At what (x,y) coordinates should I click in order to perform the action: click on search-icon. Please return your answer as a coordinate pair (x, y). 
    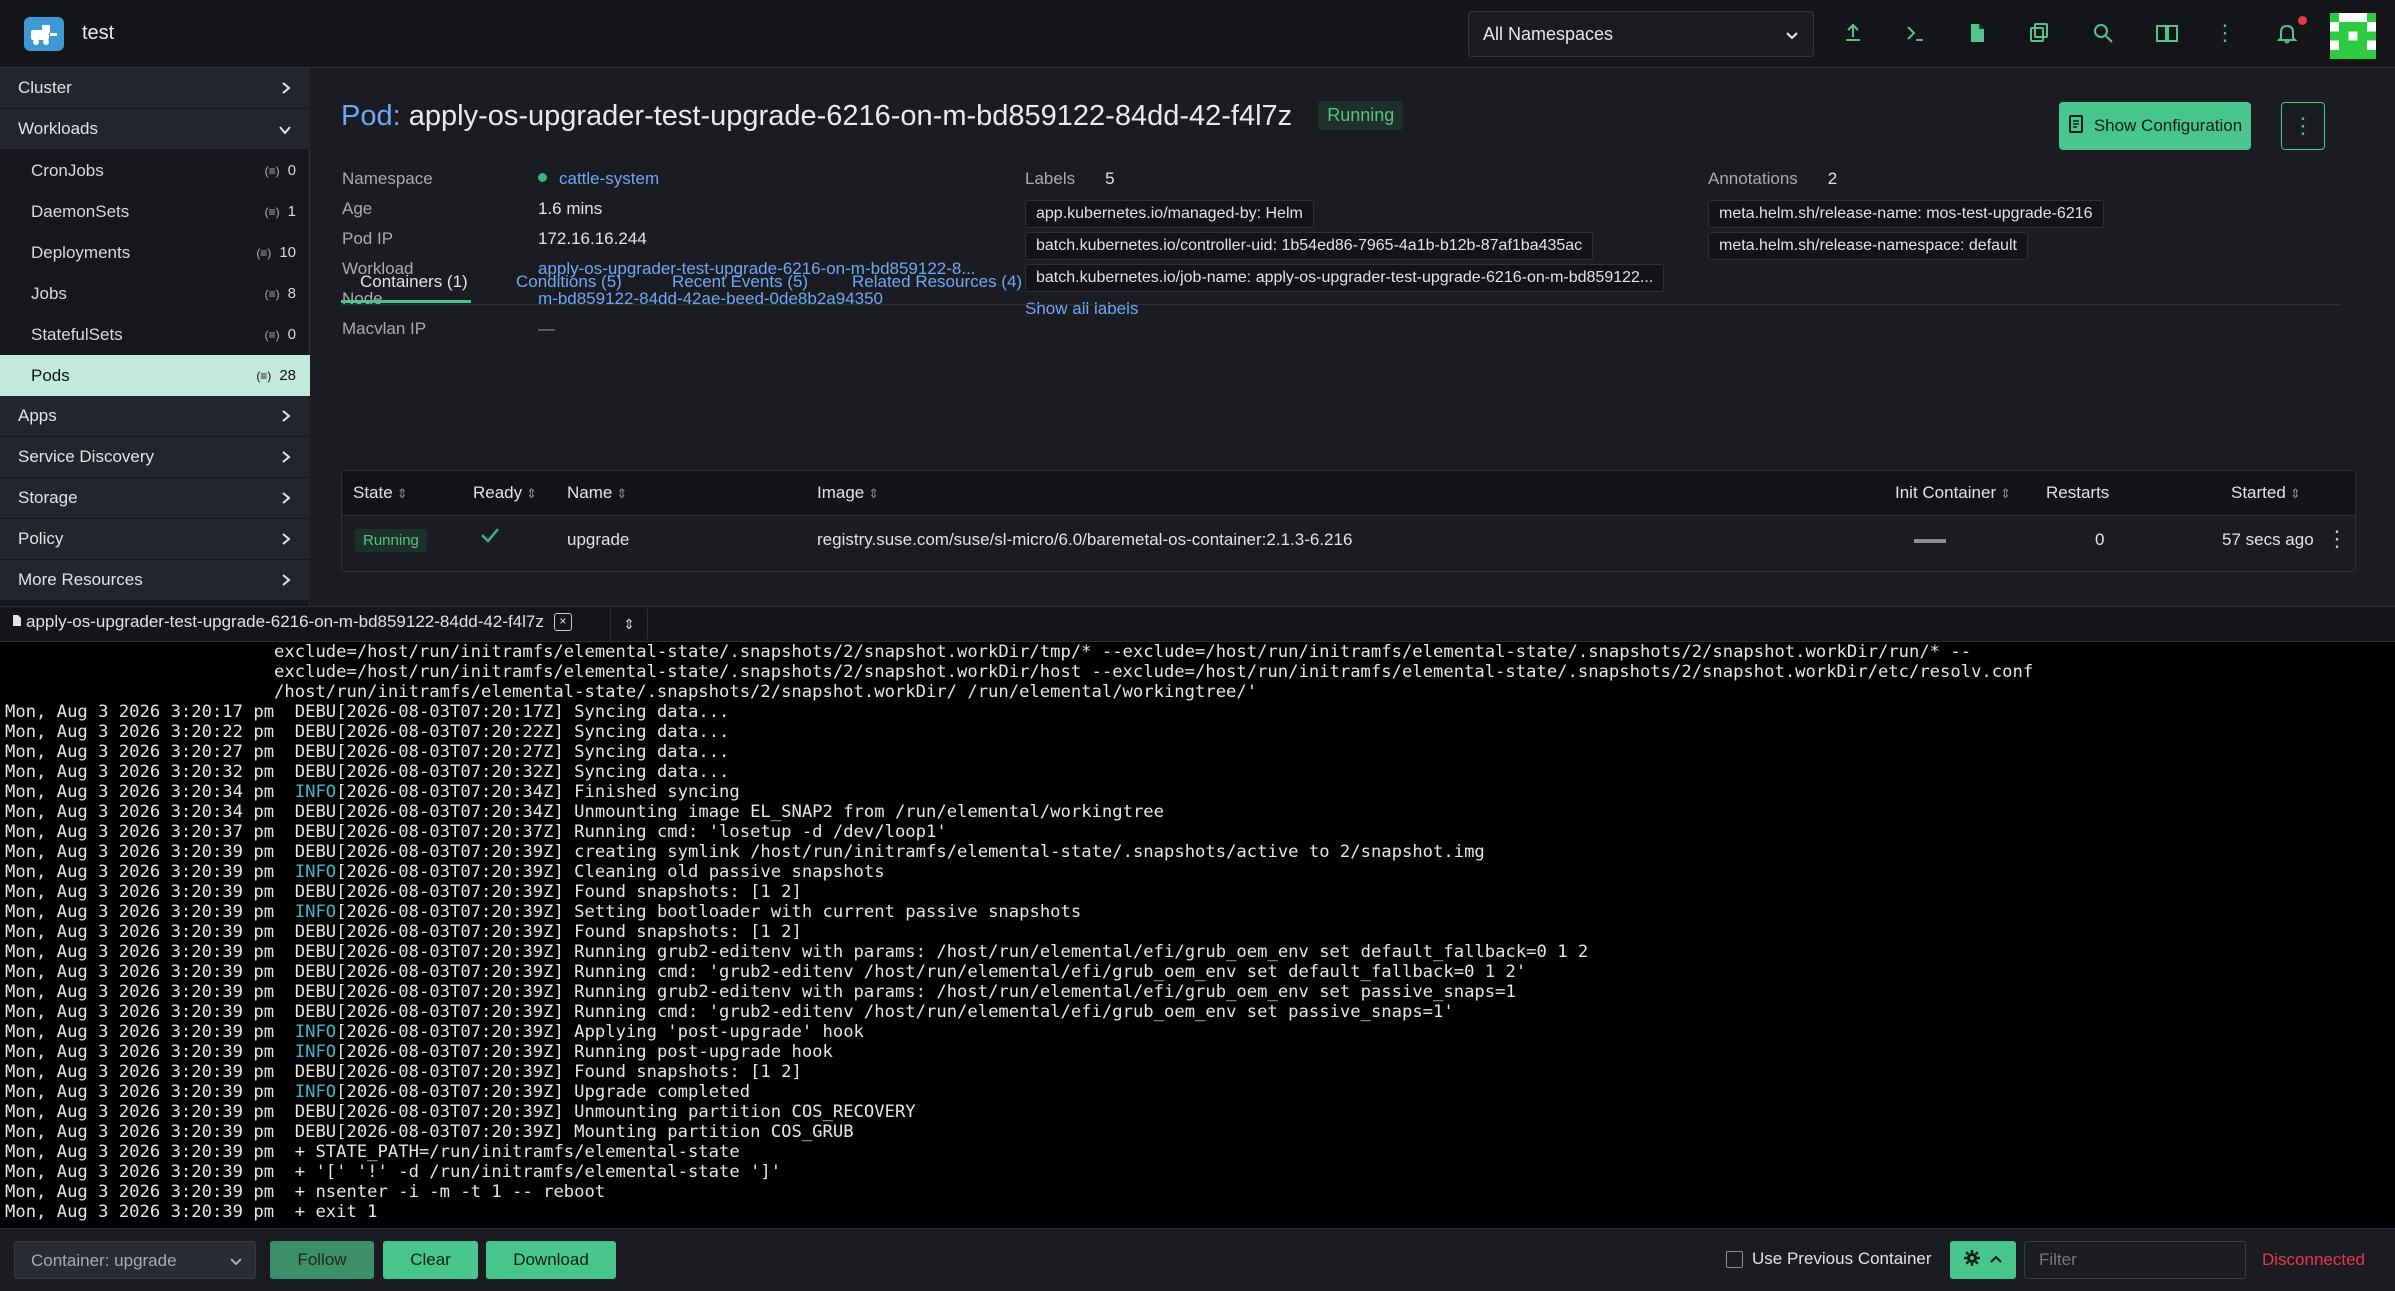
    Looking at the image, I should click on (2103, 33).